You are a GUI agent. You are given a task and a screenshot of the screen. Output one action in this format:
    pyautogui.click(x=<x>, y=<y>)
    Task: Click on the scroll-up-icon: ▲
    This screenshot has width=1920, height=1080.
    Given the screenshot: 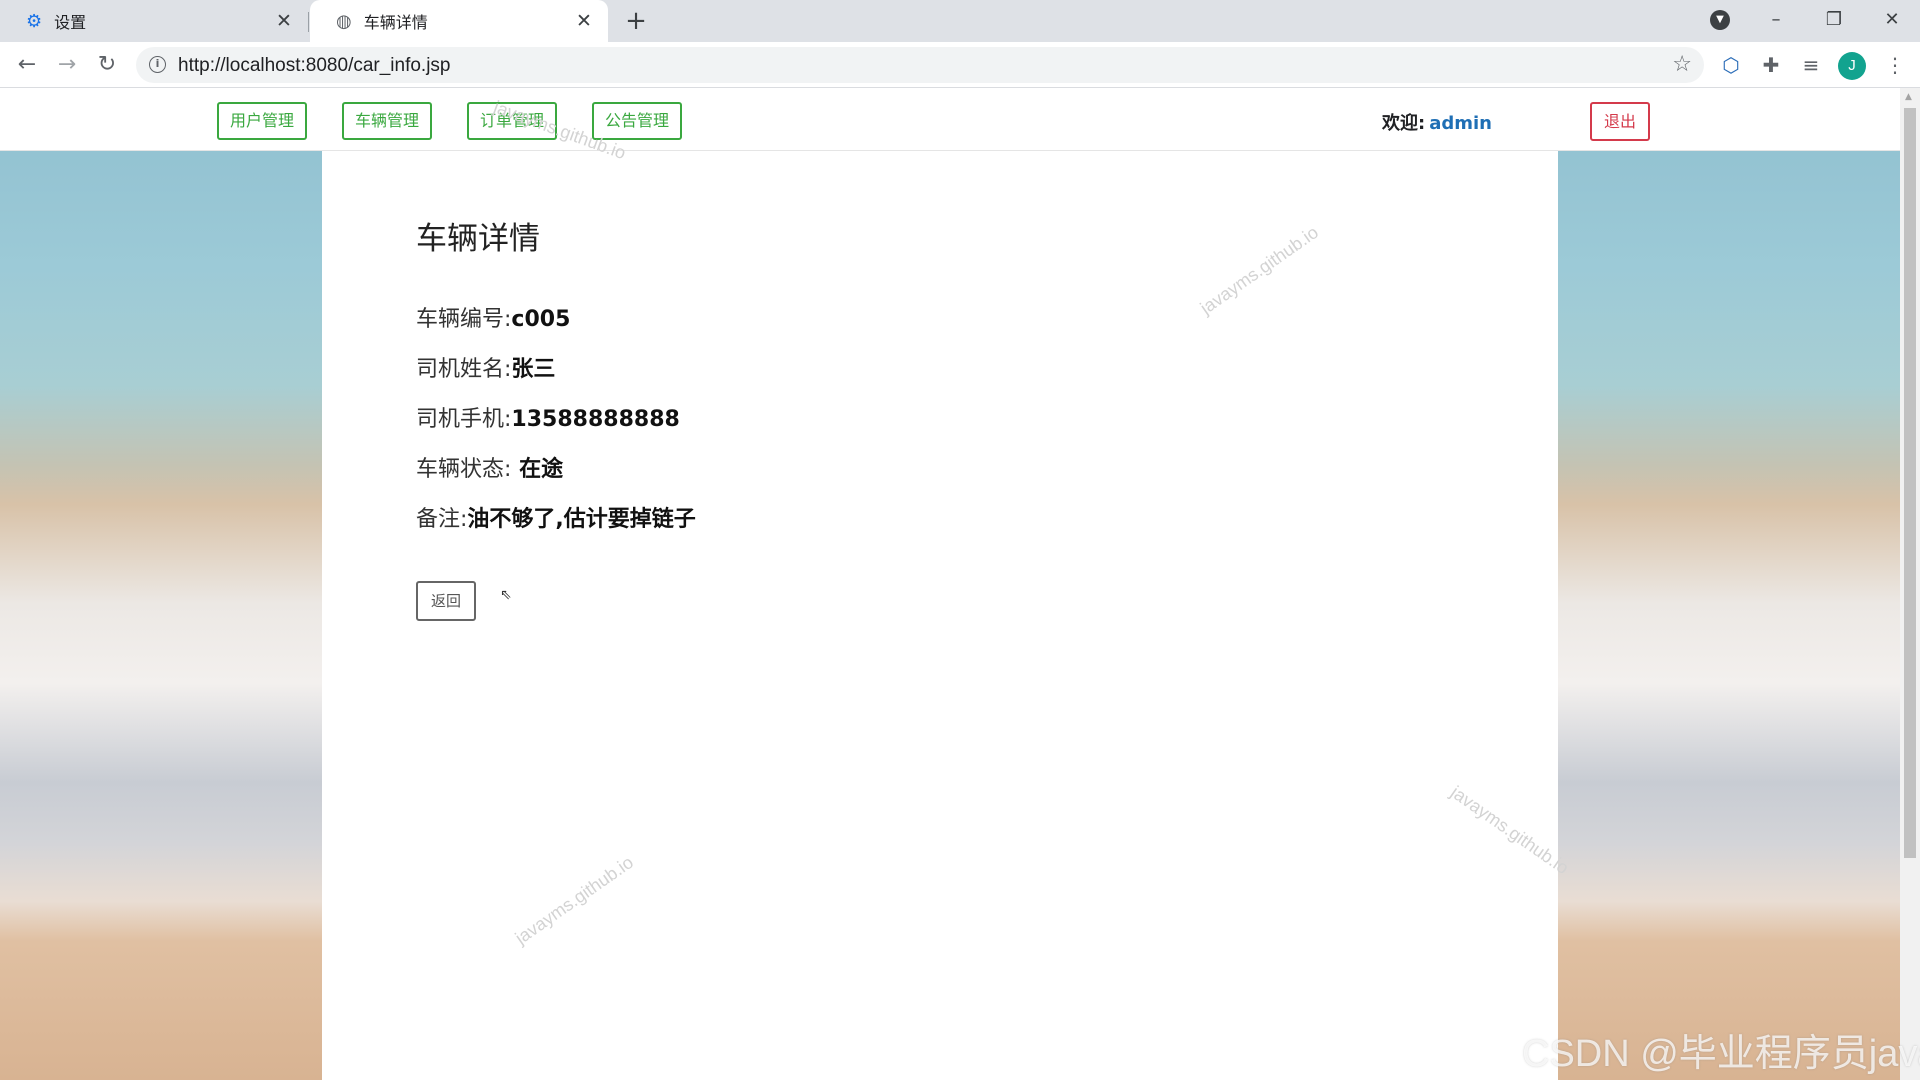 What is the action you would take?
    pyautogui.click(x=1908, y=97)
    